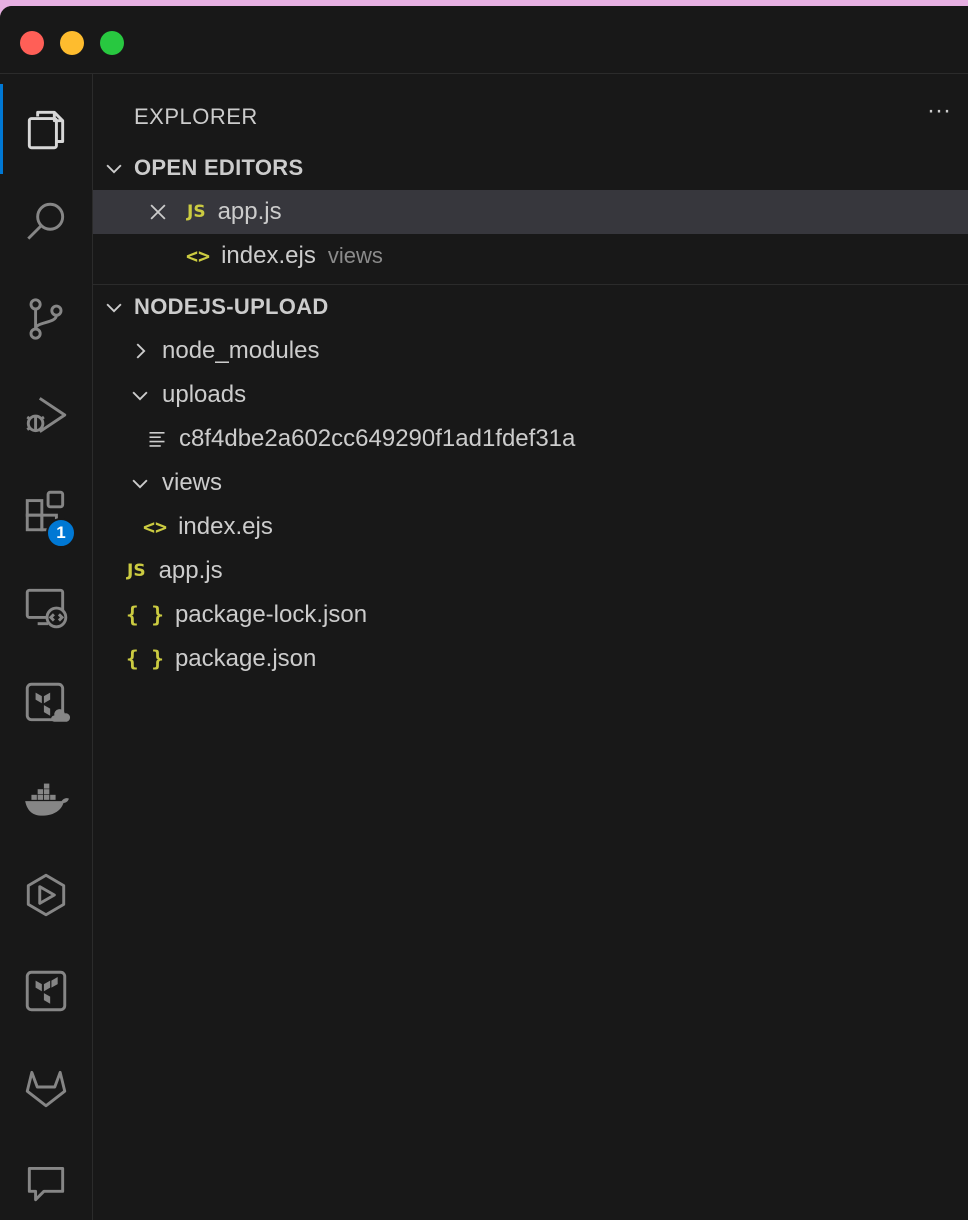  Describe the element at coordinates (530, 168) in the screenshot. I see `open-editors-header: OPEN EDITORS` at that location.